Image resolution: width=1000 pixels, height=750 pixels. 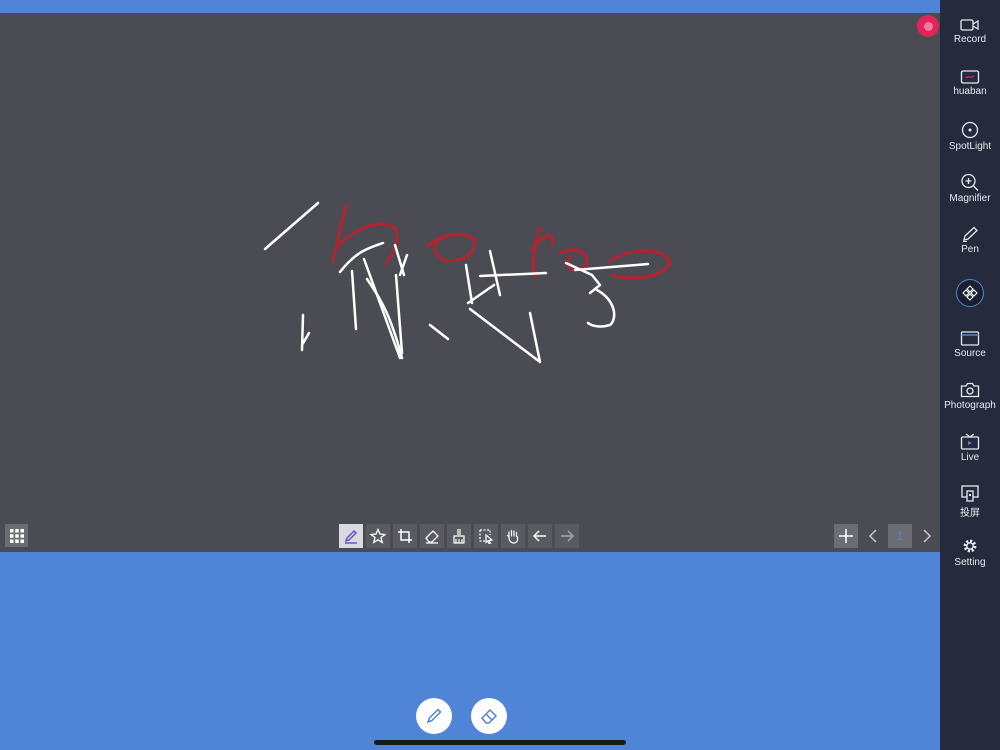 What do you see at coordinates (970, 39) in the screenshot?
I see `sidebar-item-label: Record` at bounding box center [970, 39].